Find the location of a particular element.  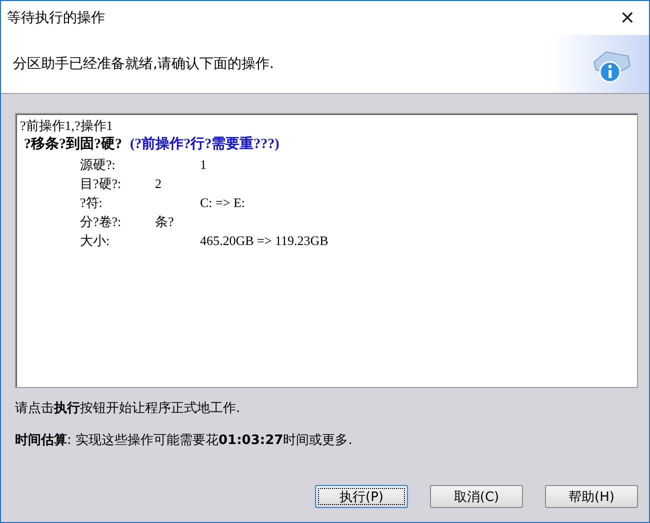

dialog-button: 取消(C) is located at coordinates (476, 496).